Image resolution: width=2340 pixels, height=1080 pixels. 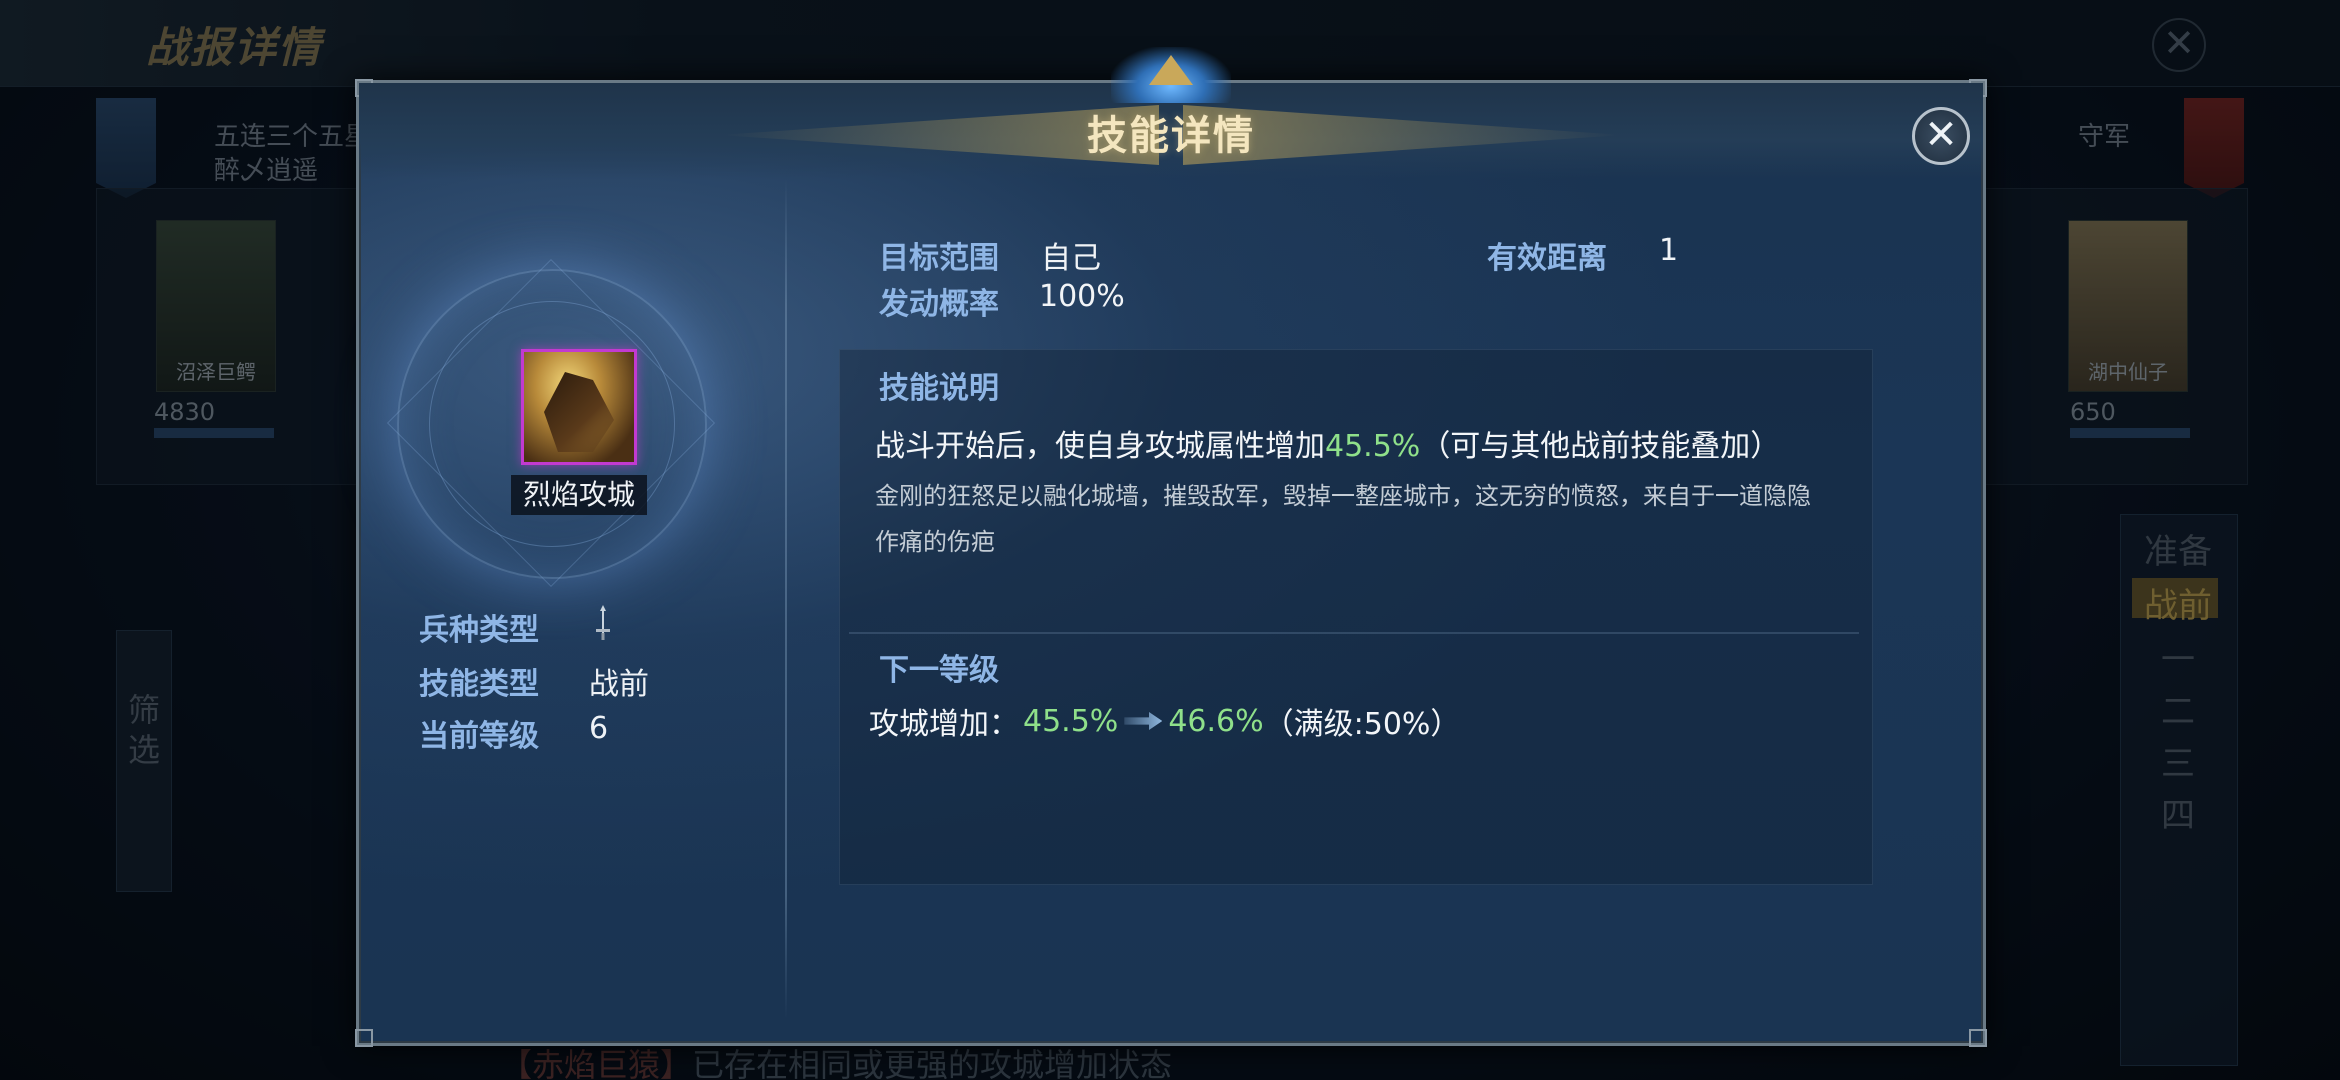 I want to click on modal-title: 技能详情, so click(x=1171, y=135).